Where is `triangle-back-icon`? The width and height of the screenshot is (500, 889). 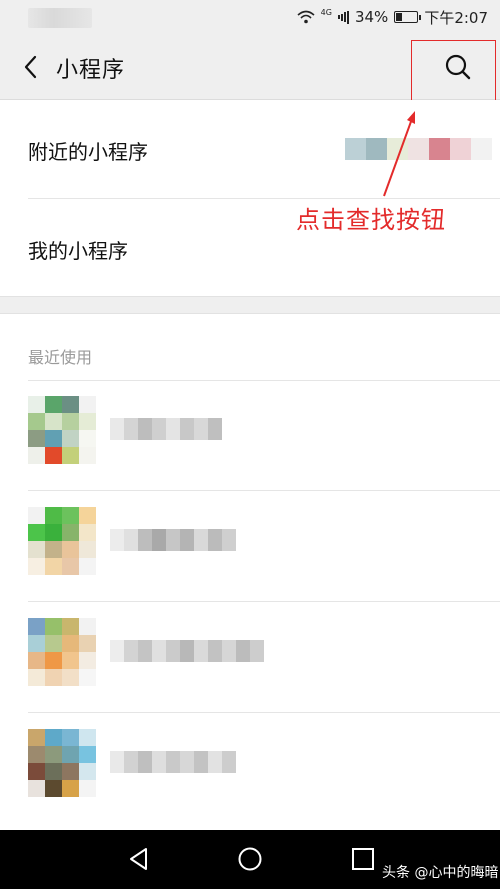 triangle-back-icon is located at coordinates (138, 859).